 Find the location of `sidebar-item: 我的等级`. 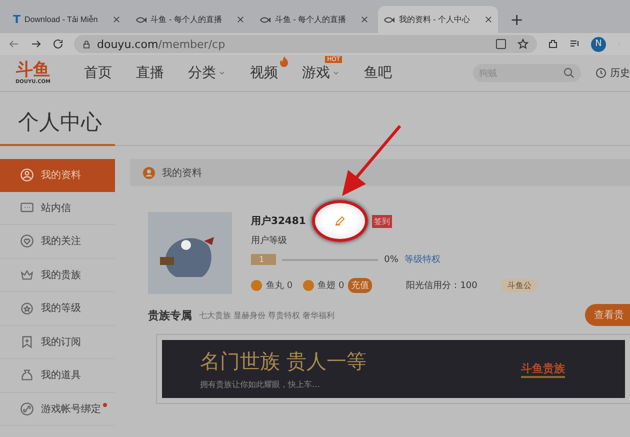

sidebar-item: 我的等级 is located at coordinates (57, 309).